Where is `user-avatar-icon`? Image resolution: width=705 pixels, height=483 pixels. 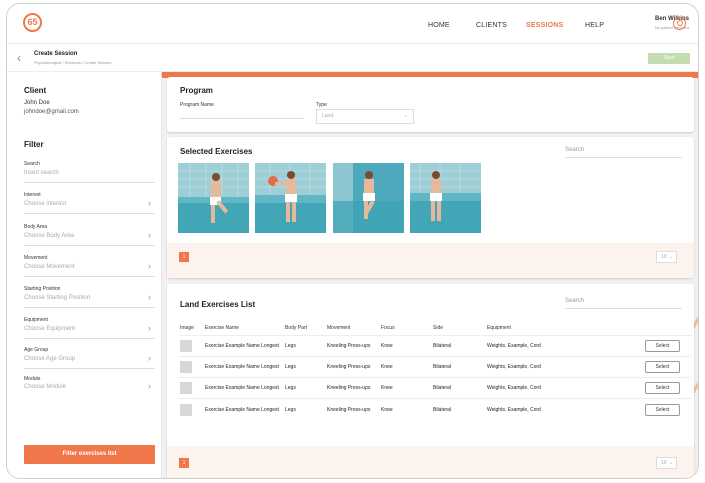
user-avatar-icon is located at coordinates (679, 23).